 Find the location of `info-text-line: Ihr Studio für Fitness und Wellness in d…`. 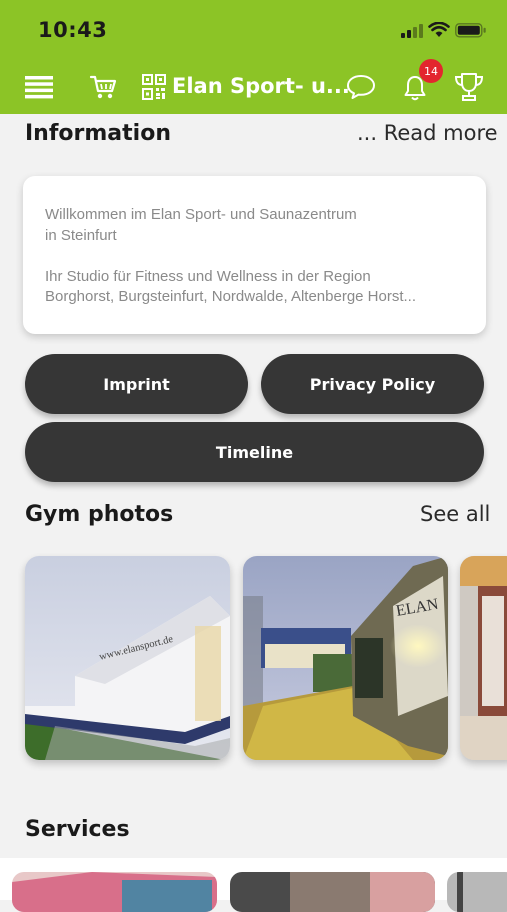

info-text-line: Ihr Studio für Fitness und Wellness in d… is located at coordinates (208, 276).